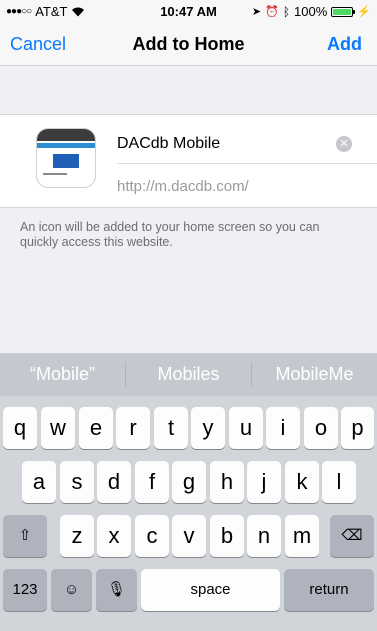 This screenshot has height=631, width=377. What do you see at coordinates (256, 12) in the screenshot?
I see `location-arrow-icon: ➤` at bounding box center [256, 12].